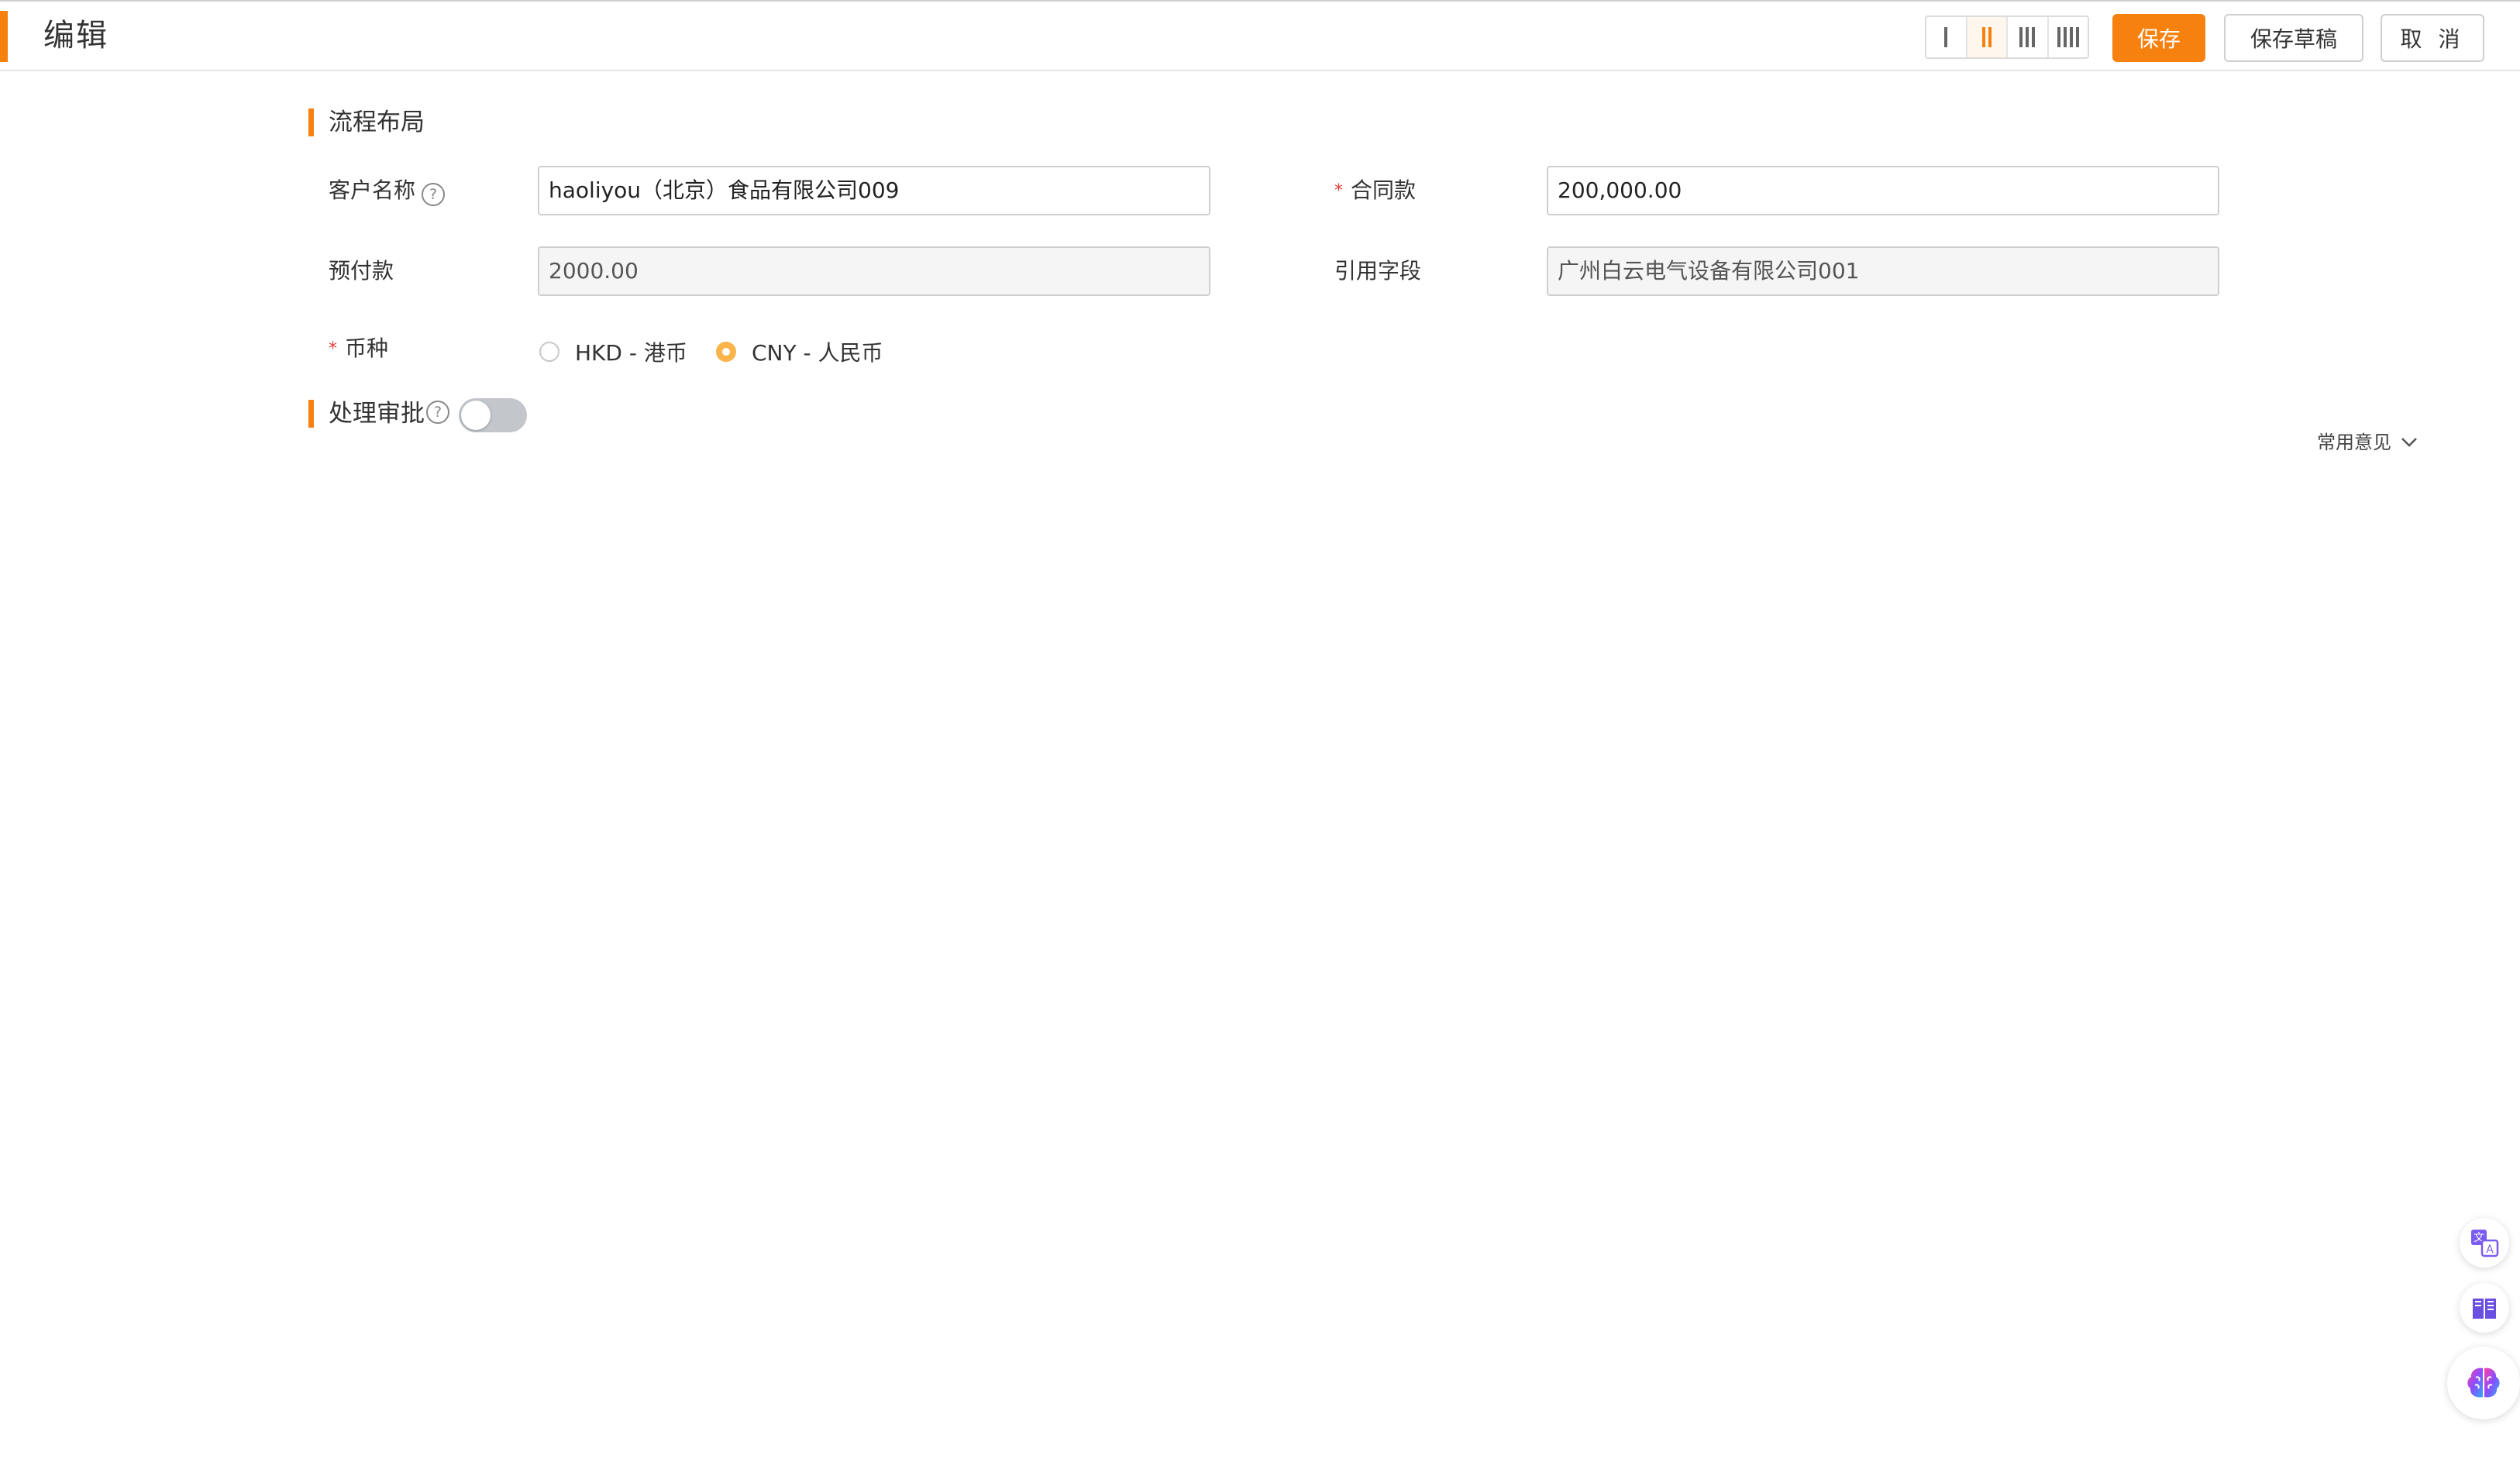  I want to click on reference-field-label: 引用字段, so click(1378, 271).